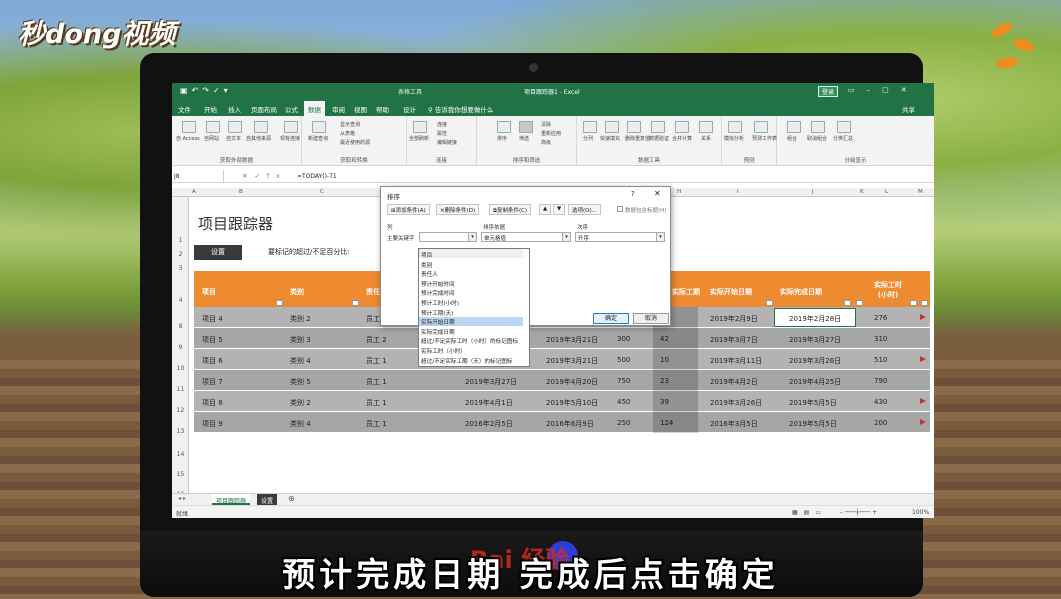 The image size is (1061, 599). Describe the element at coordinates (734, 340) in the screenshot. I see `cell-astart: 2019年3月7日` at that location.